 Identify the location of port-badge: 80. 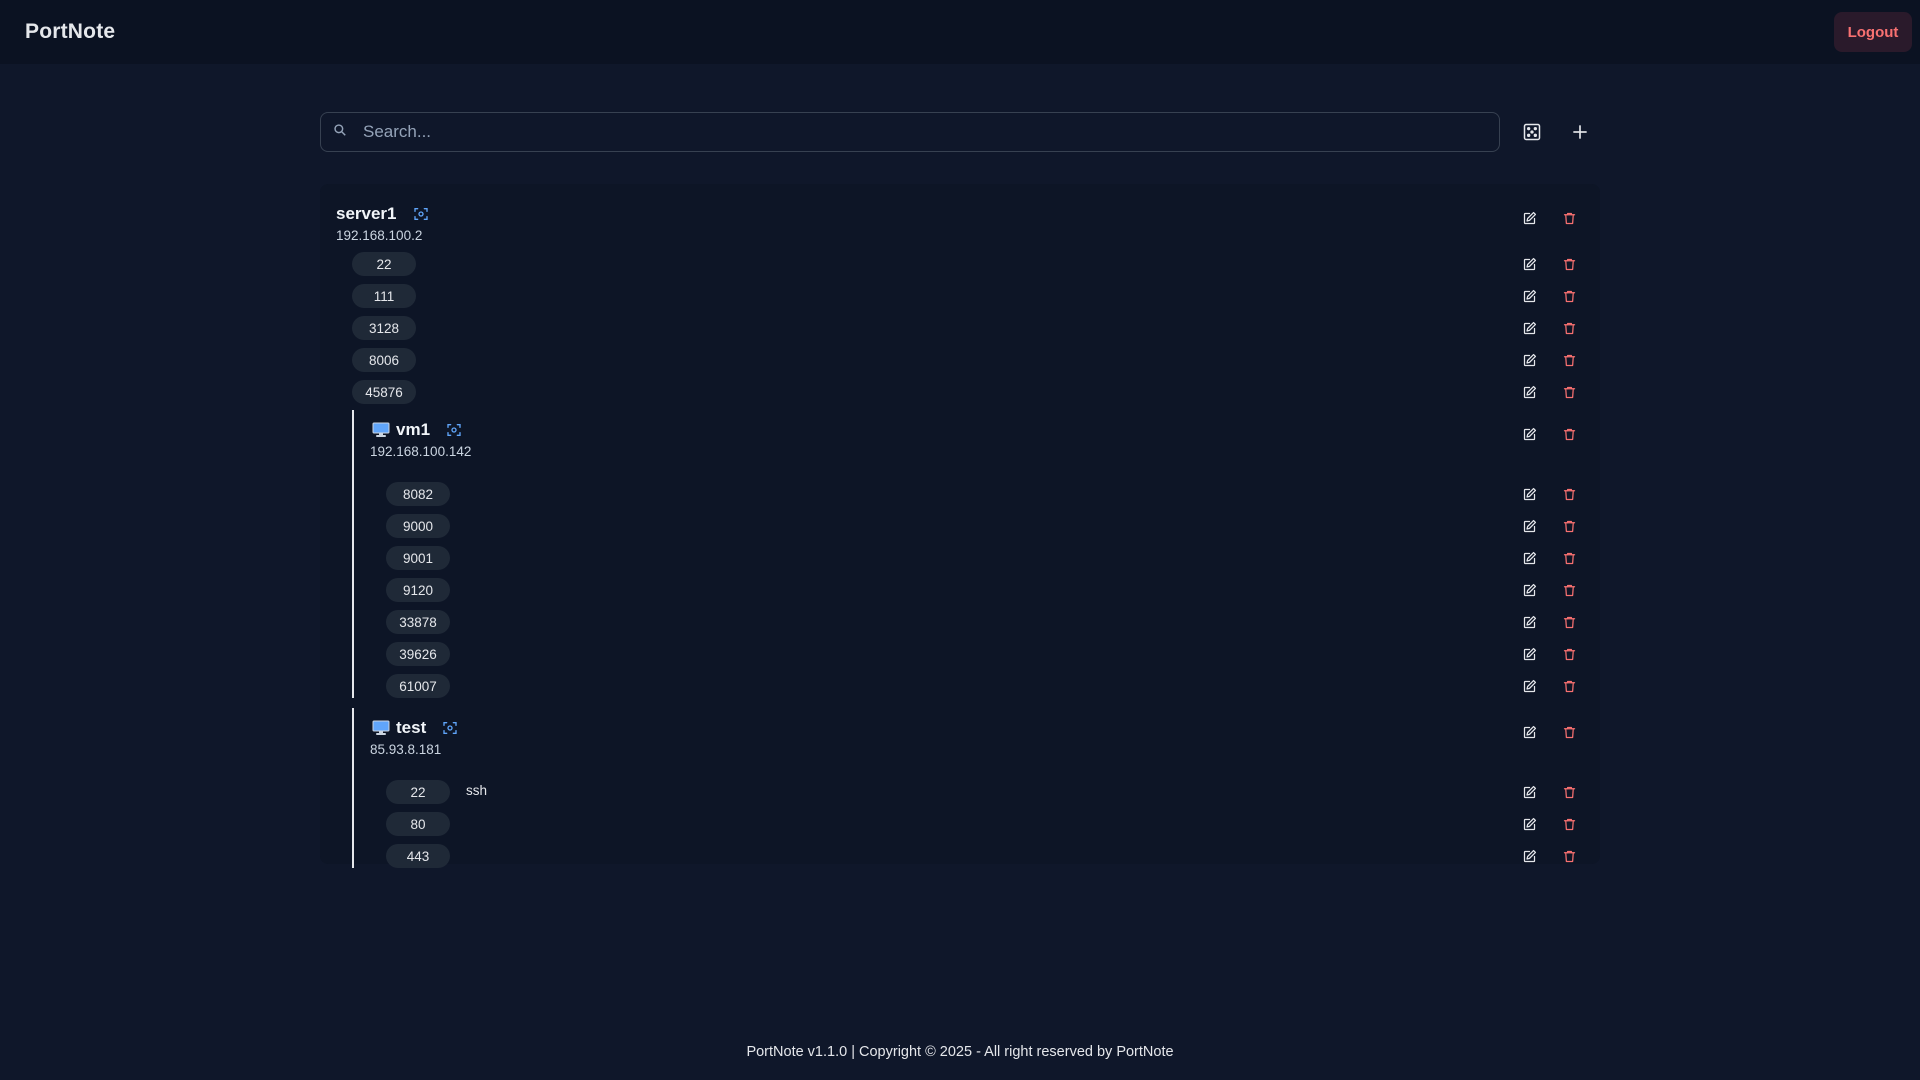
(418, 824).